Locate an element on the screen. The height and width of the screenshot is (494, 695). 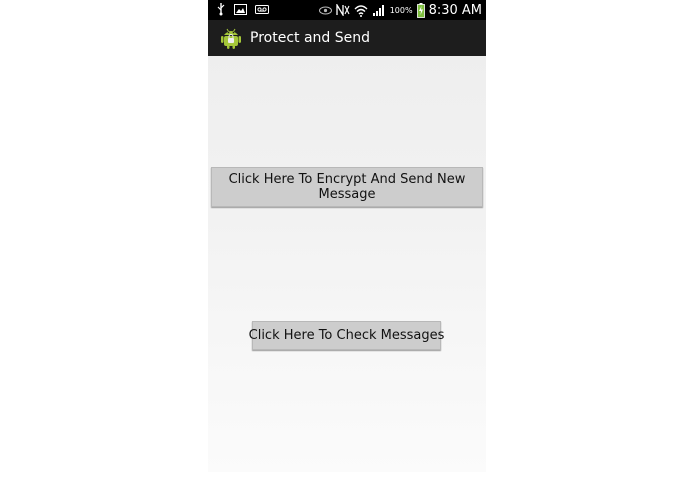
image-icon is located at coordinates (240, 9).